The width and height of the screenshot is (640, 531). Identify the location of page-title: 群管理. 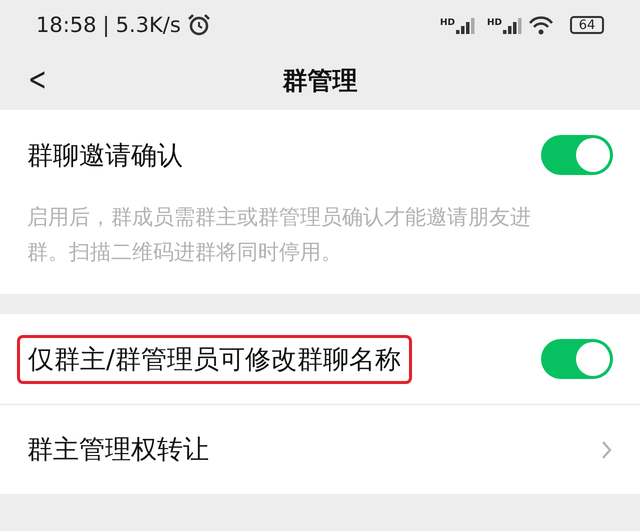
(320, 80).